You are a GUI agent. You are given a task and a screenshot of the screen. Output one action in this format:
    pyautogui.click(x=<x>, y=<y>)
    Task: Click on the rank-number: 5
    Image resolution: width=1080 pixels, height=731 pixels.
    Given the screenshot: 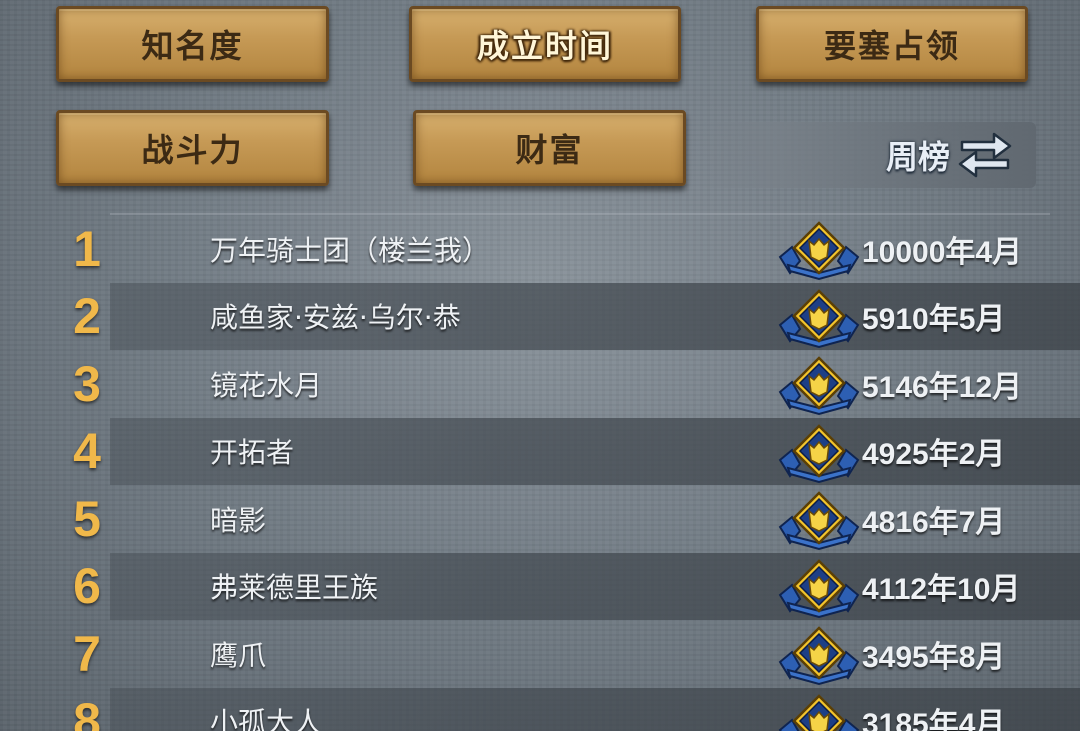 What is the action you would take?
    pyautogui.click(x=87, y=518)
    